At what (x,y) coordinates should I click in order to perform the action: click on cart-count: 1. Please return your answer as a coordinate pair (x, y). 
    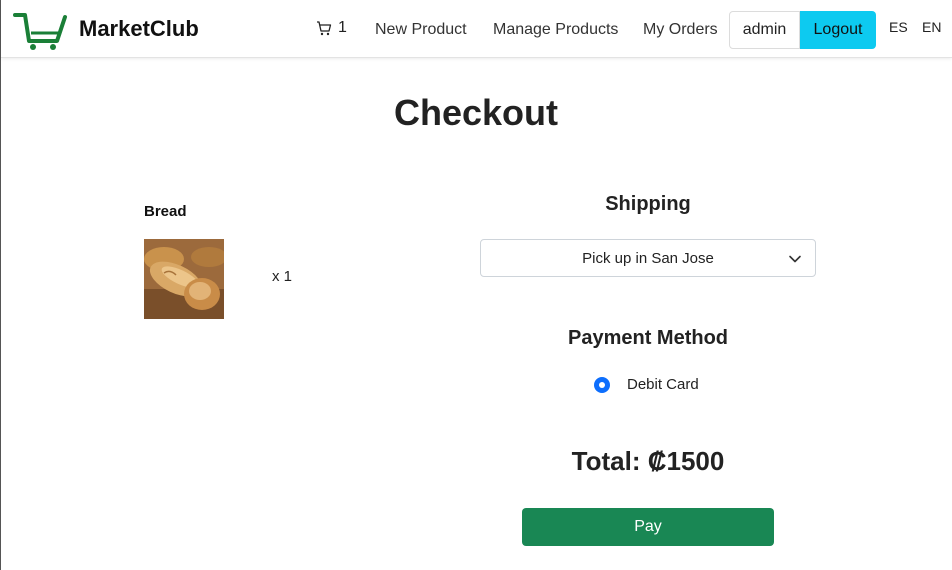
    Looking at the image, I should click on (342, 27).